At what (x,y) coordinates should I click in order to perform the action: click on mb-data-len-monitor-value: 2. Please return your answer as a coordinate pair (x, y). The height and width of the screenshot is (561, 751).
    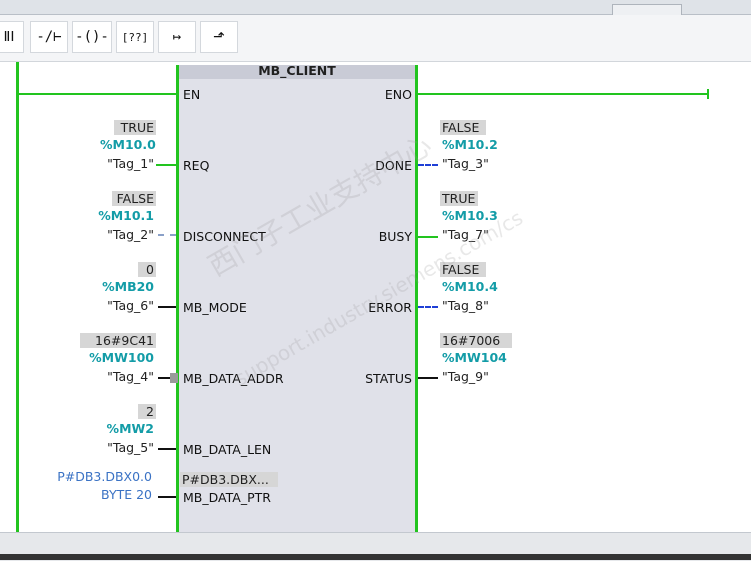
    Looking at the image, I should click on (147, 411).